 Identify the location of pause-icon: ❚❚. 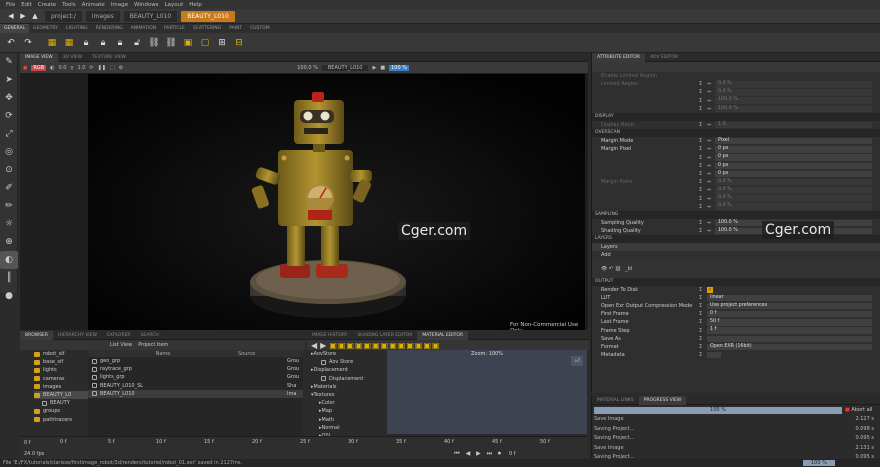
(102, 68).